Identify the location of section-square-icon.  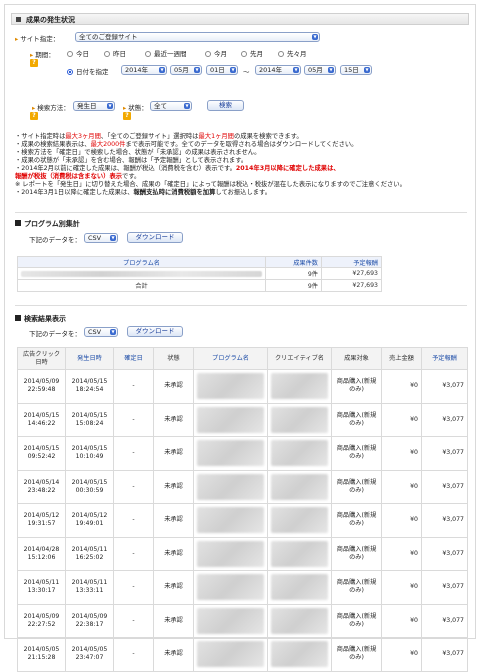
(18, 318).